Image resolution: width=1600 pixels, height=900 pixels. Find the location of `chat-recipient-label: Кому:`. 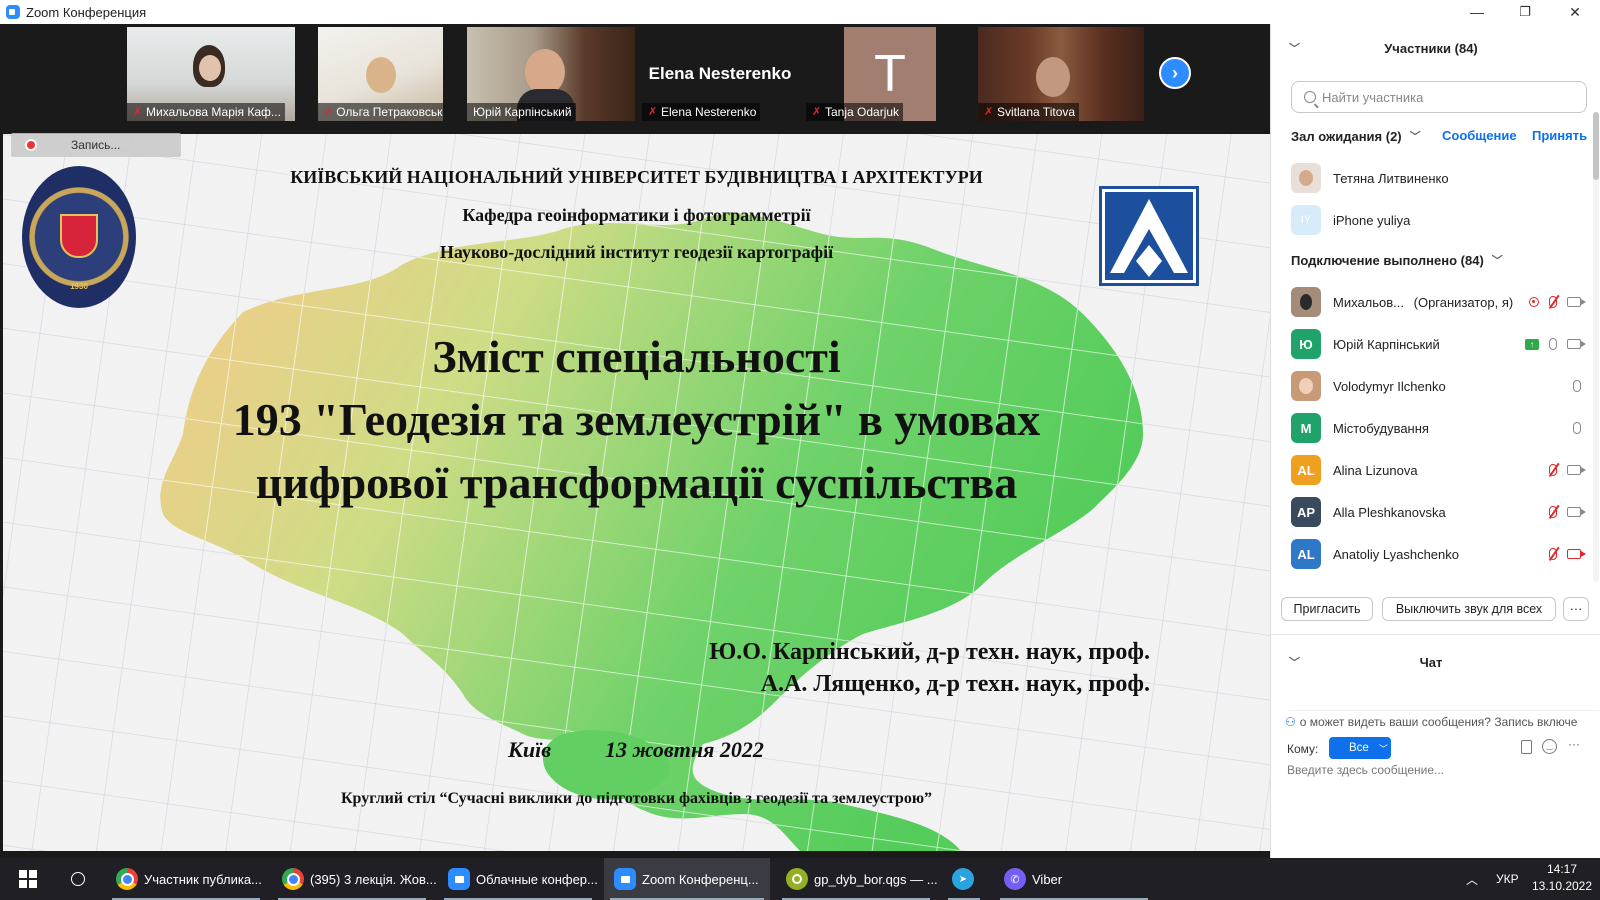

chat-recipient-label: Кому: is located at coordinates (1303, 749).